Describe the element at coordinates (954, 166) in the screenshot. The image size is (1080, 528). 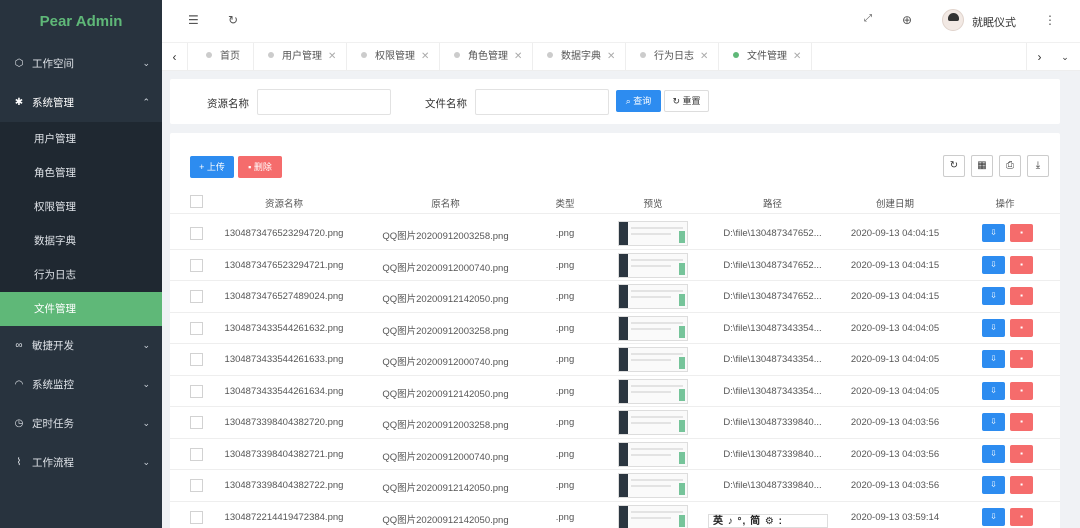
I see `table-refresh-icon: ↻` at that location.